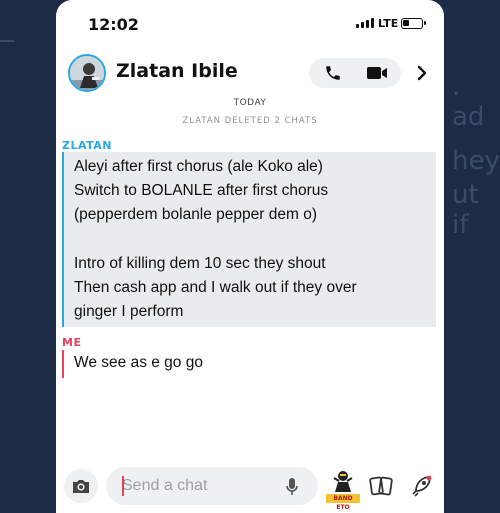 The width and height of the screenshot is (500, 513). I want to click on status-time: 12:02, so click(113, 24).